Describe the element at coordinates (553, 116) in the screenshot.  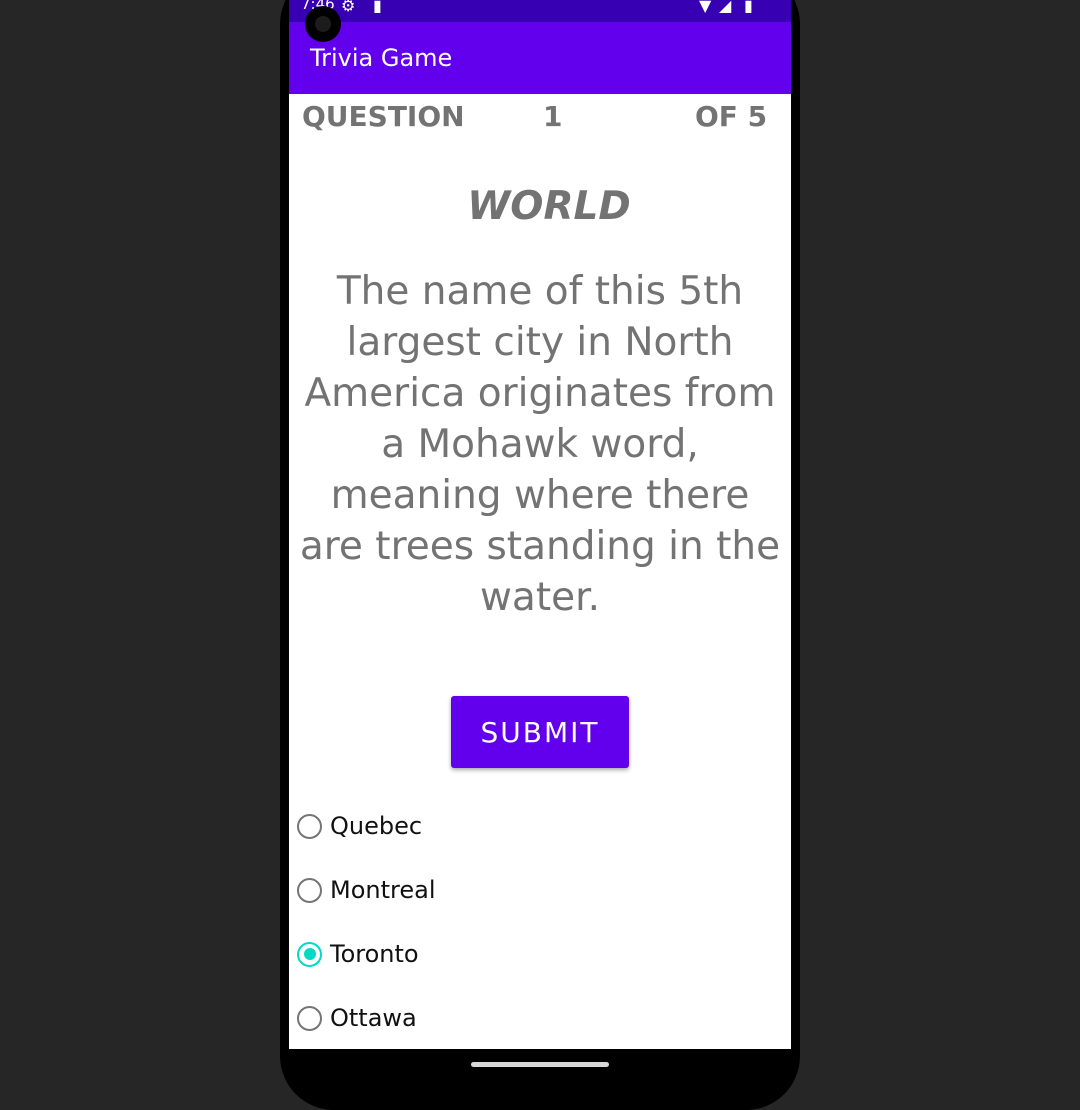
I see `question-number: 1` at that location.